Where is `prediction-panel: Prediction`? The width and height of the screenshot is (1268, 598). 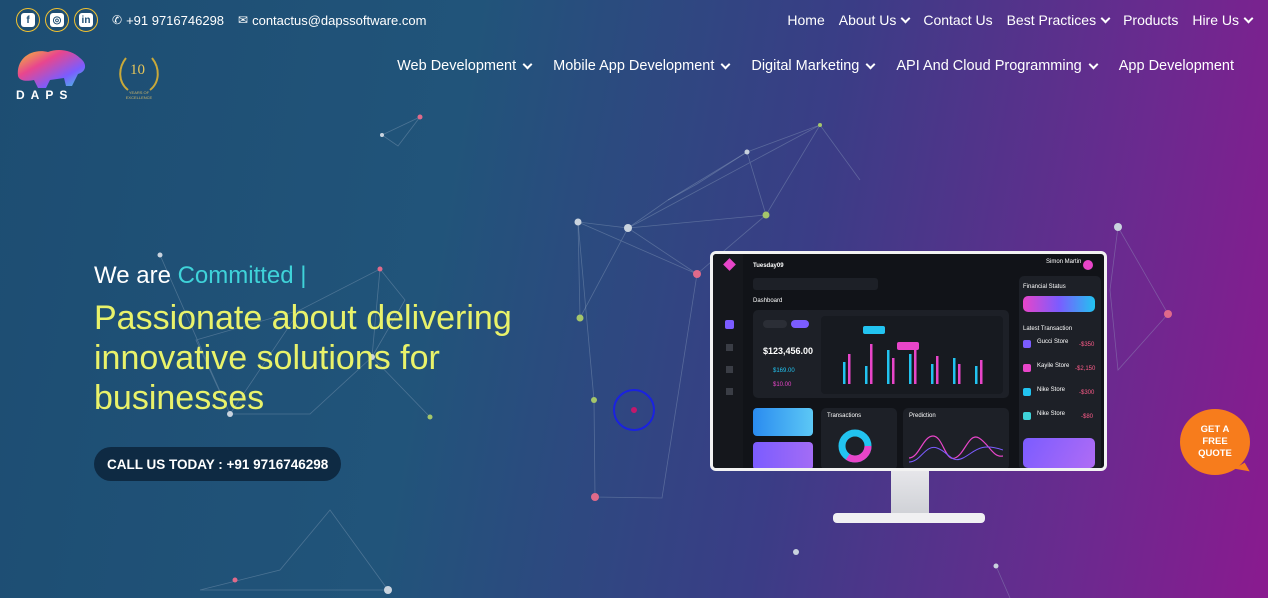 prediction-panel: Prediction is located at coordinates (956, 438).